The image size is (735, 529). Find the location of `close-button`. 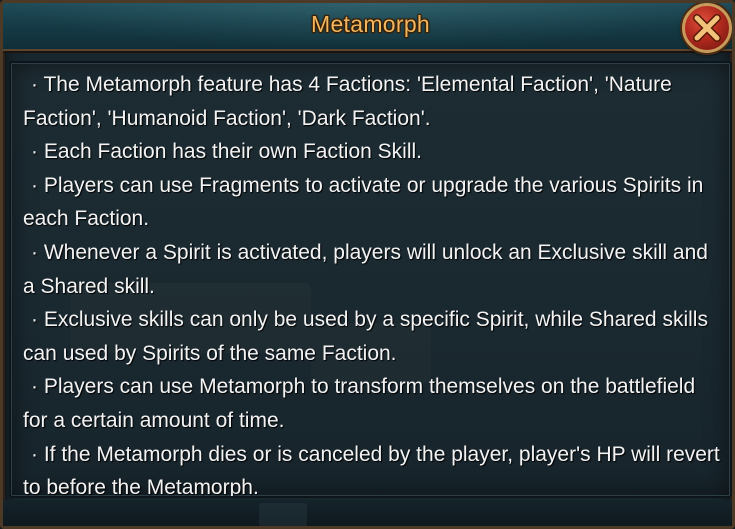

close-button is located at coordinates (707, 28).